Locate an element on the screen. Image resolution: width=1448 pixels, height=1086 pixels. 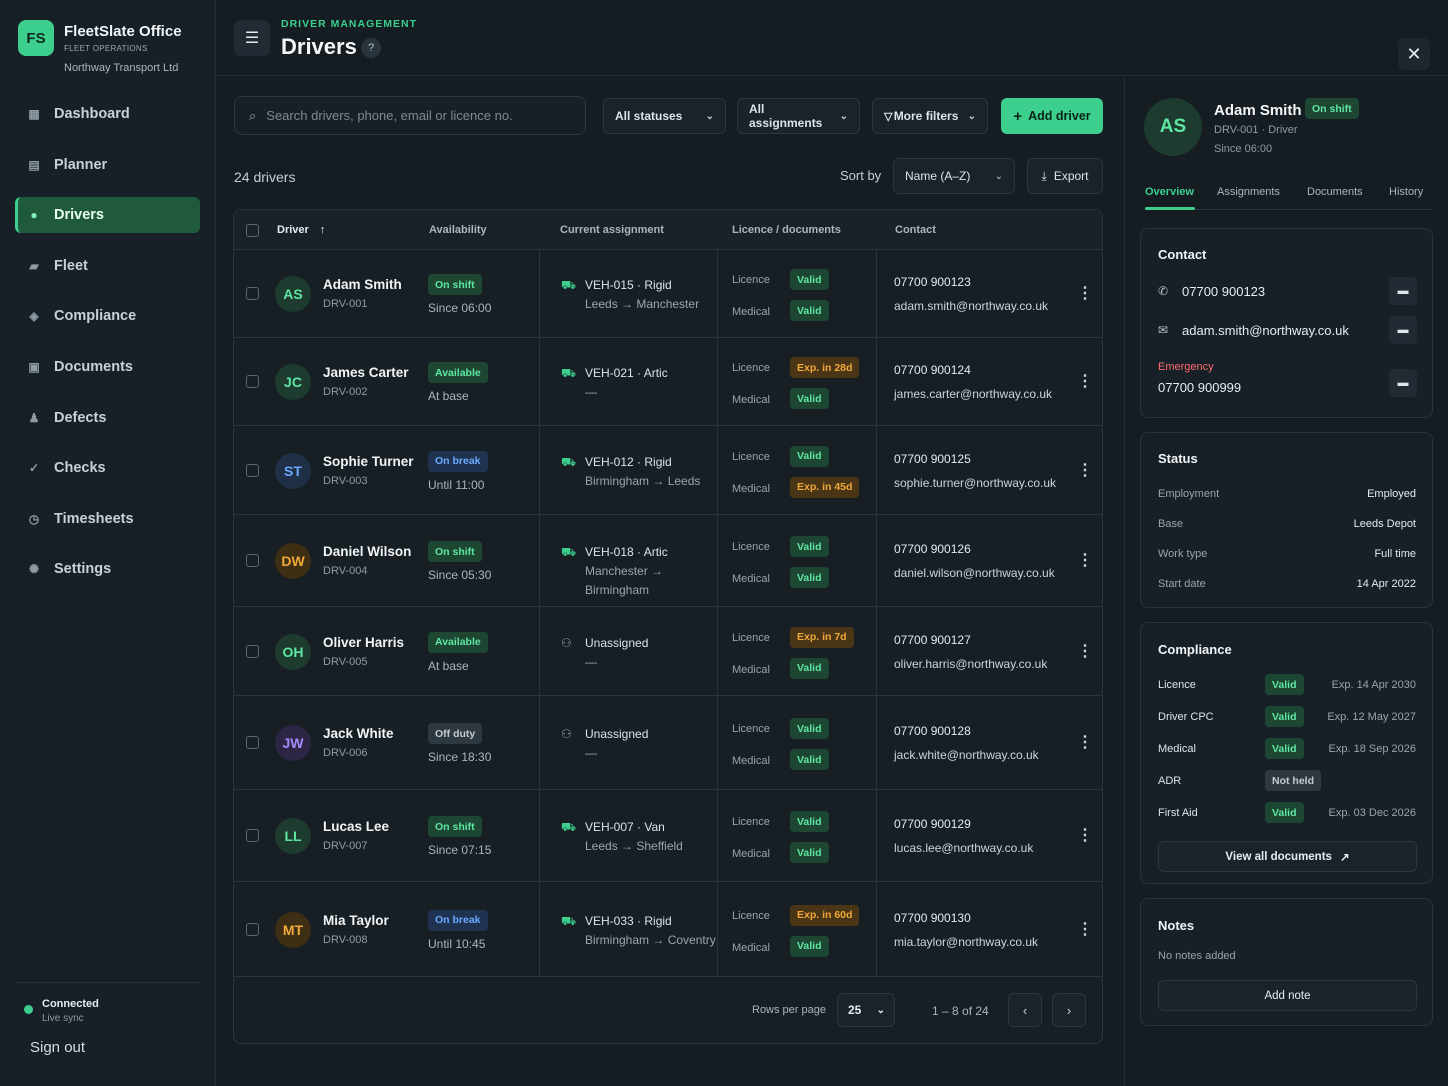
sidebar-item-compliance: ◈ Compliance is located at coordinates (107, 316).